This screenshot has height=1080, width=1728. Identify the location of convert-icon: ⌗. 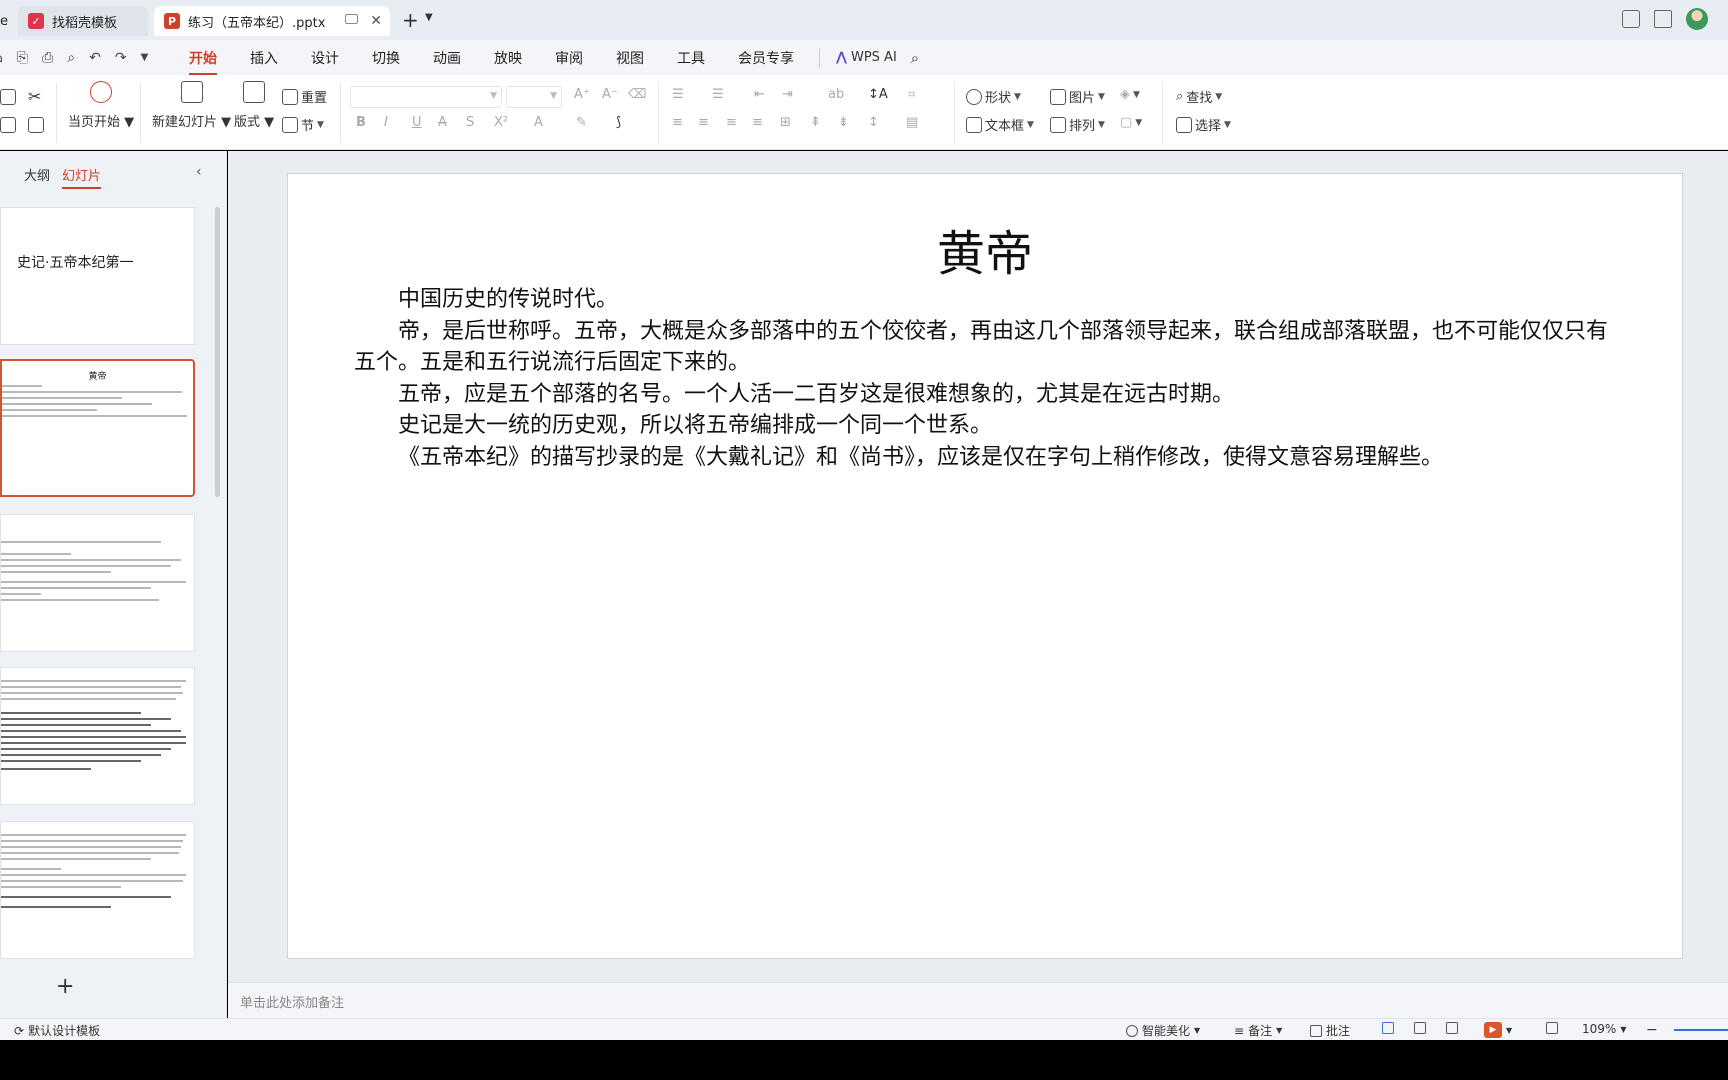
(911, 94).